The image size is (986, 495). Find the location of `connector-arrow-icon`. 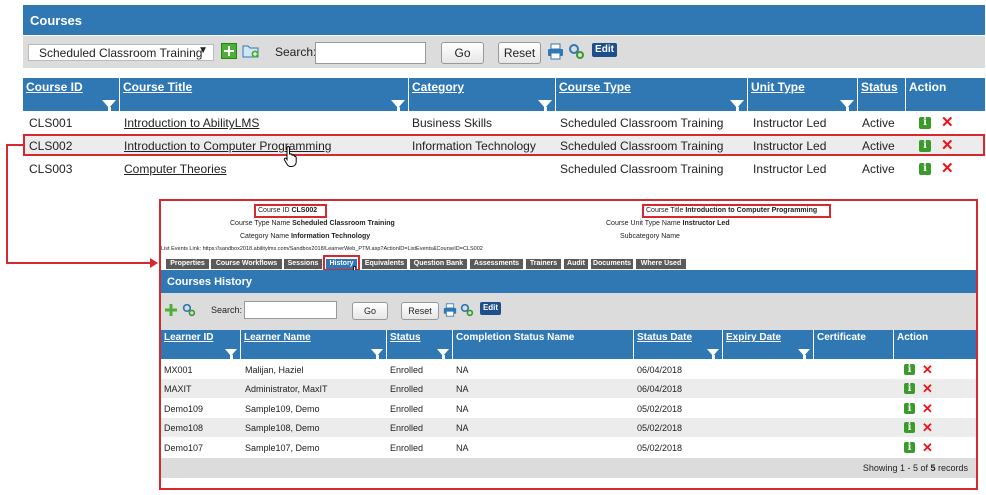

connector-arrow-icon is located at coordinates (82, 206).